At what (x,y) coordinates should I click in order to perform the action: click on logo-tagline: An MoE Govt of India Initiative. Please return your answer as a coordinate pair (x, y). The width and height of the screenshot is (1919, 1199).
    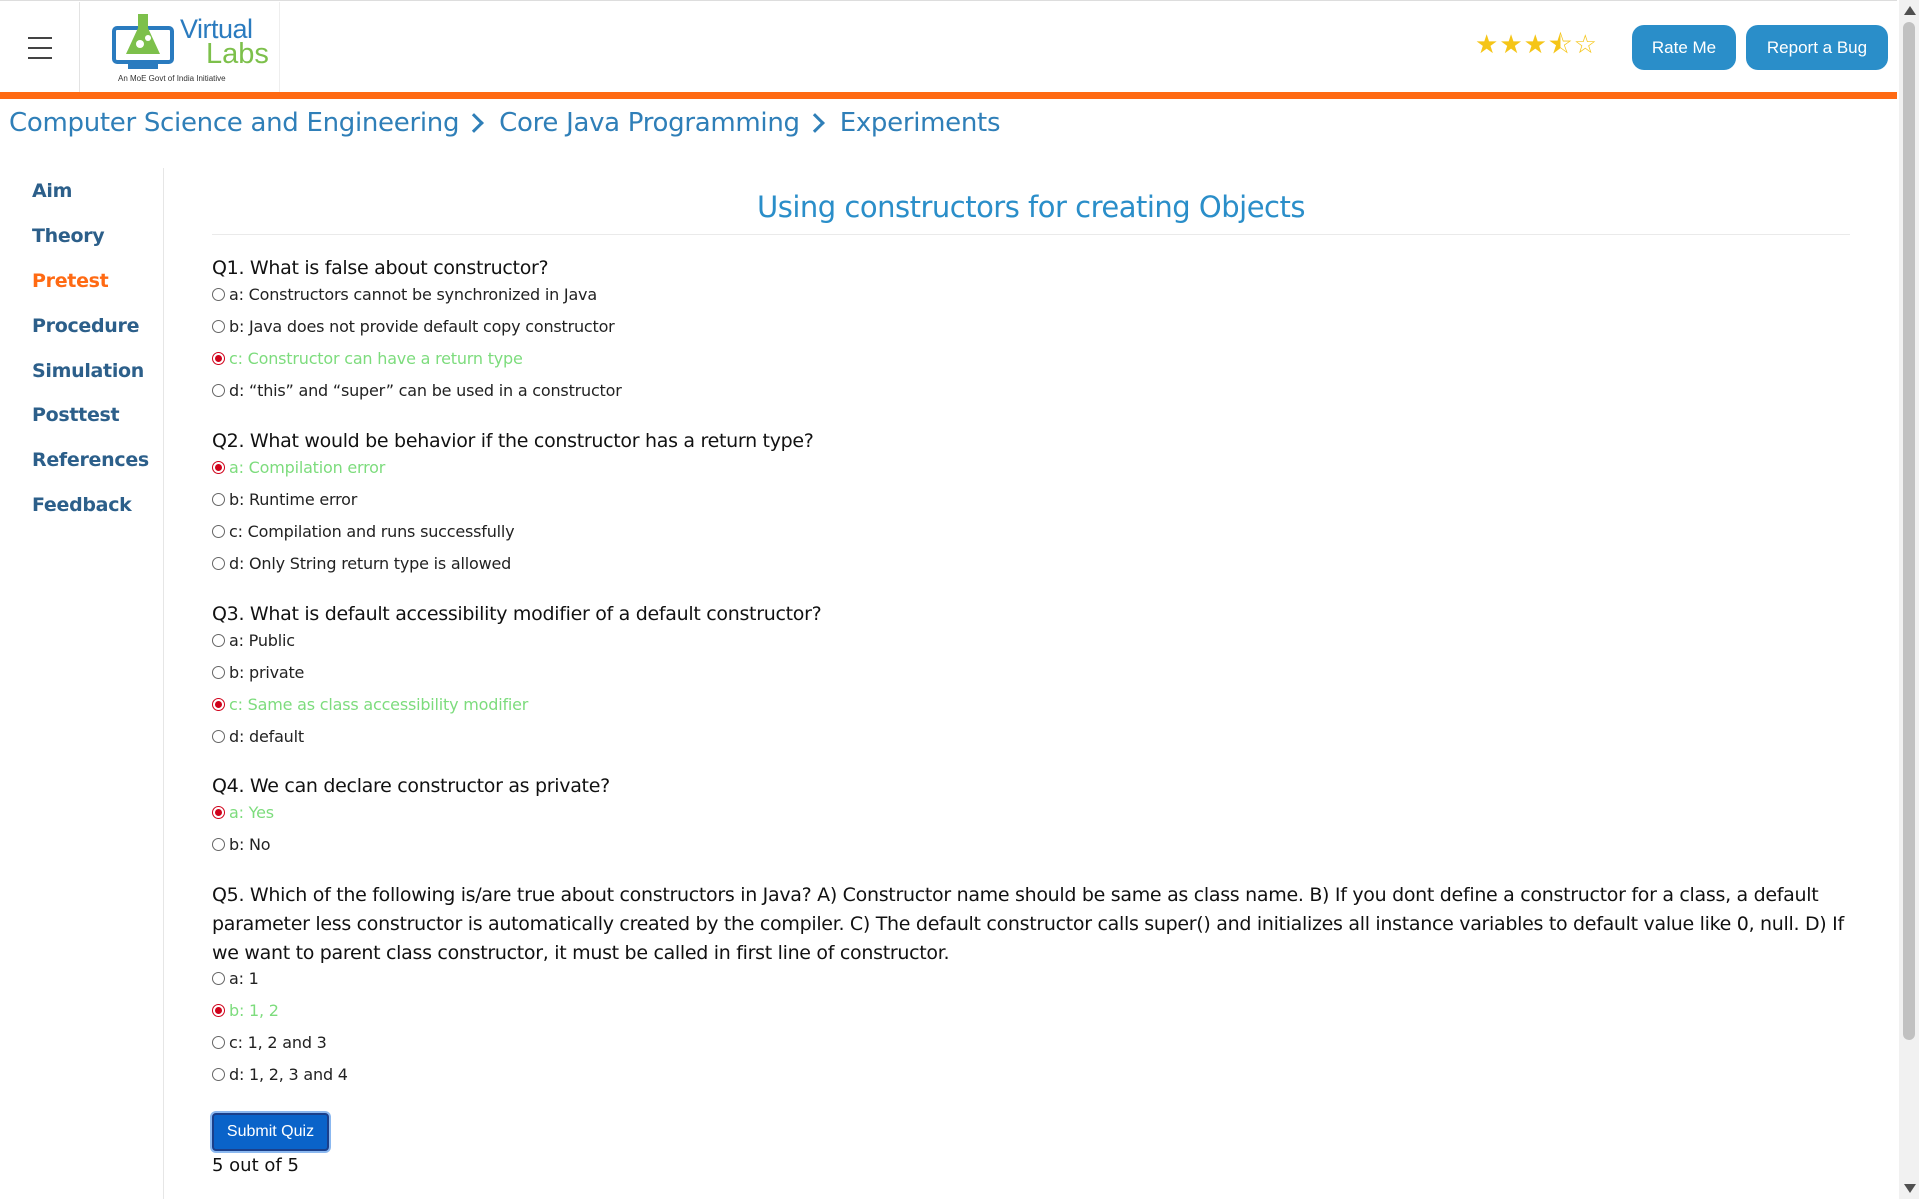
    Looking at the image, I should click on (172, 78).